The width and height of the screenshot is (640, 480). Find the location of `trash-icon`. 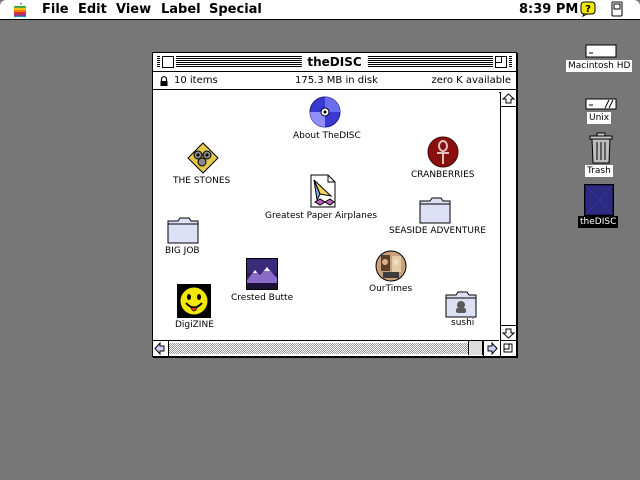

trash-icon is located at coordinates (601, 148).